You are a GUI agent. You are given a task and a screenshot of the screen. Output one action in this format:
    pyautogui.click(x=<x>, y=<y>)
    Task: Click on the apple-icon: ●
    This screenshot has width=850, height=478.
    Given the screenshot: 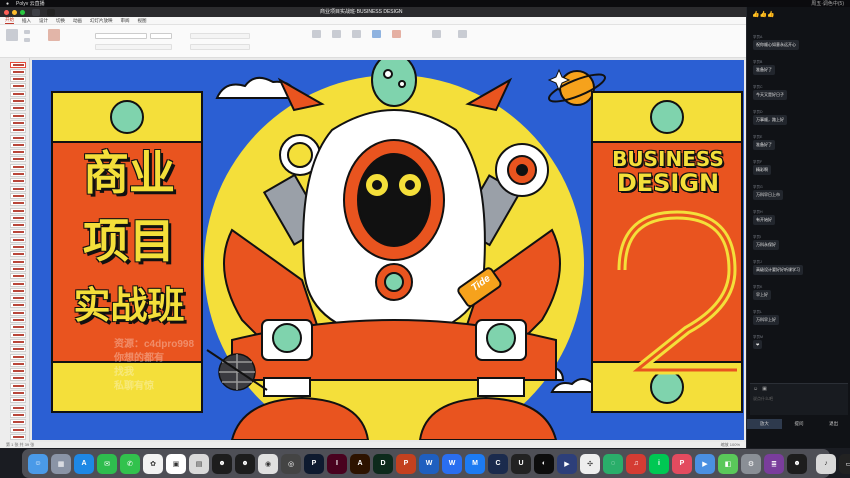 What is the action you would take?
    pyautogui.click(x=7, y=4)
    